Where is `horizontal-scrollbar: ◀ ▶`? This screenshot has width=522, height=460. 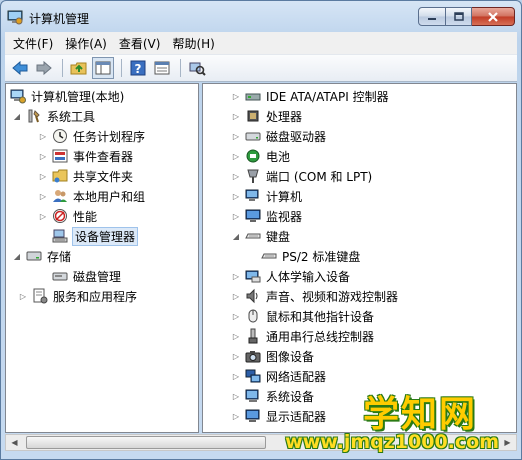 horizontal-scrollbar: ◀ ▶ is located at coordinates (261, 442).